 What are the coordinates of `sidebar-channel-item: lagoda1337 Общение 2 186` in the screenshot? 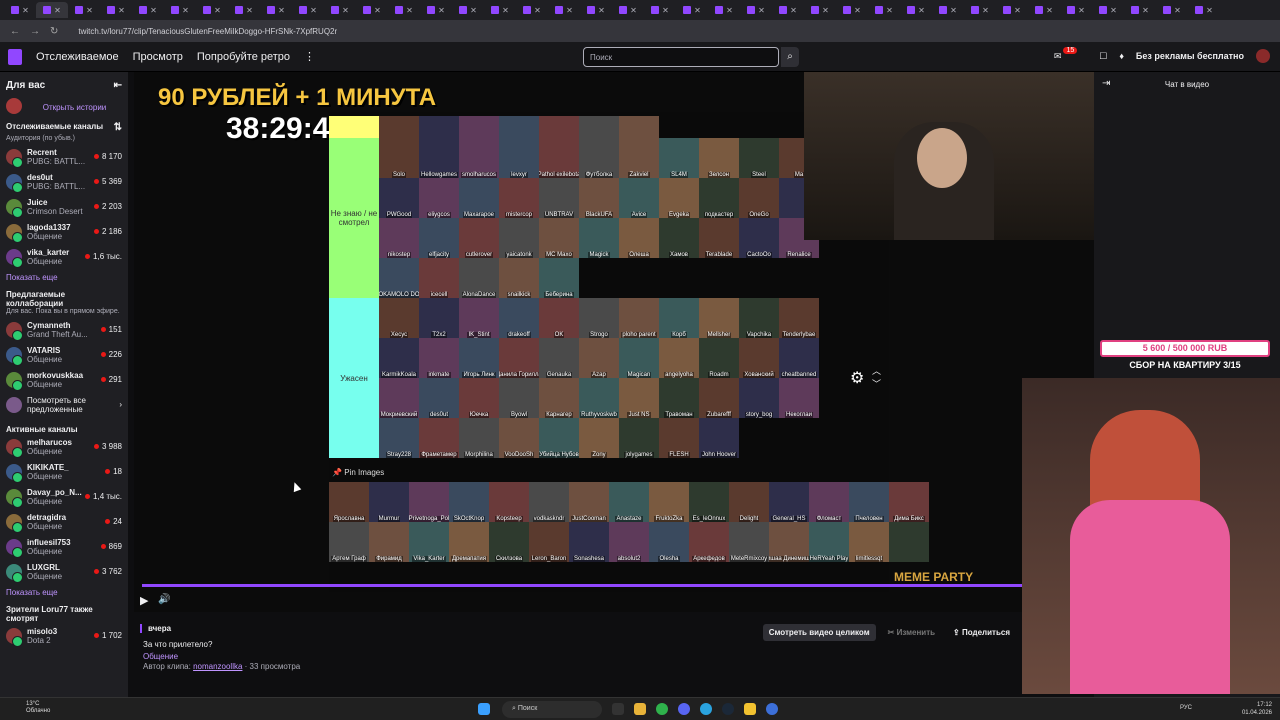 It's located at (64, 231).